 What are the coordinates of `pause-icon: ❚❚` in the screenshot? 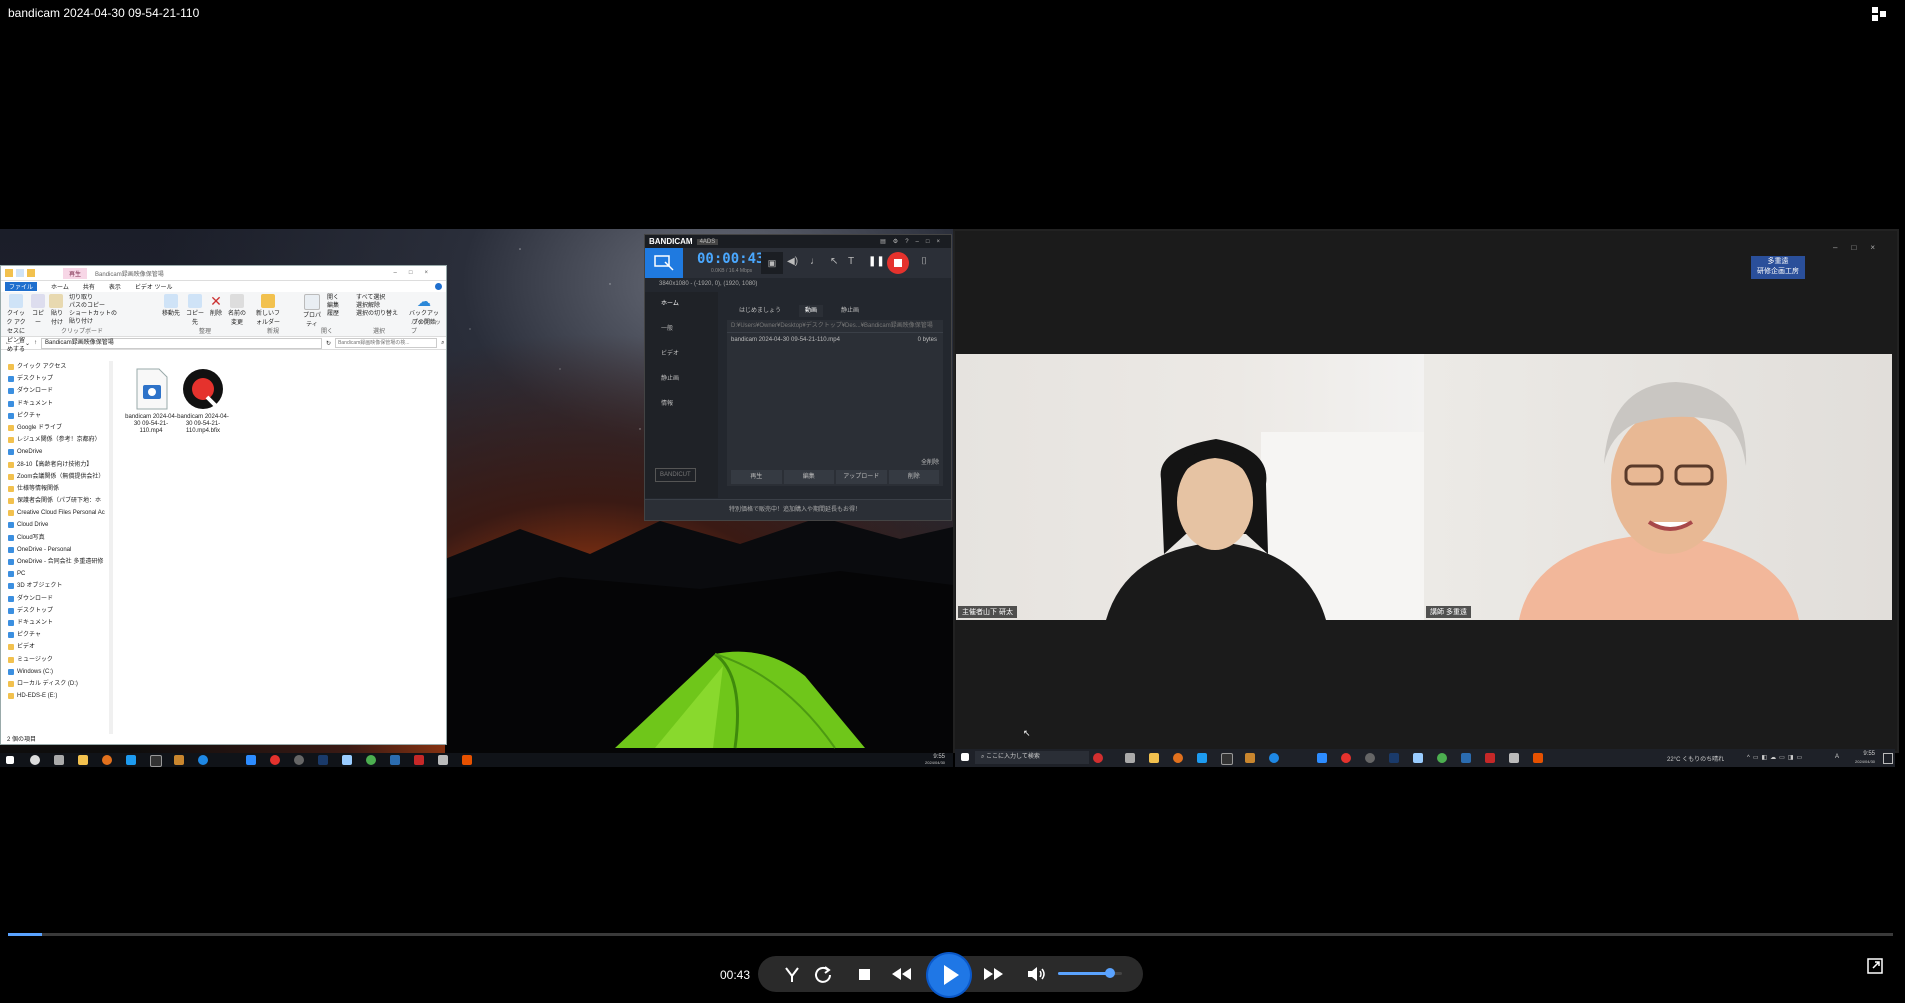 It's located at (876, 261).